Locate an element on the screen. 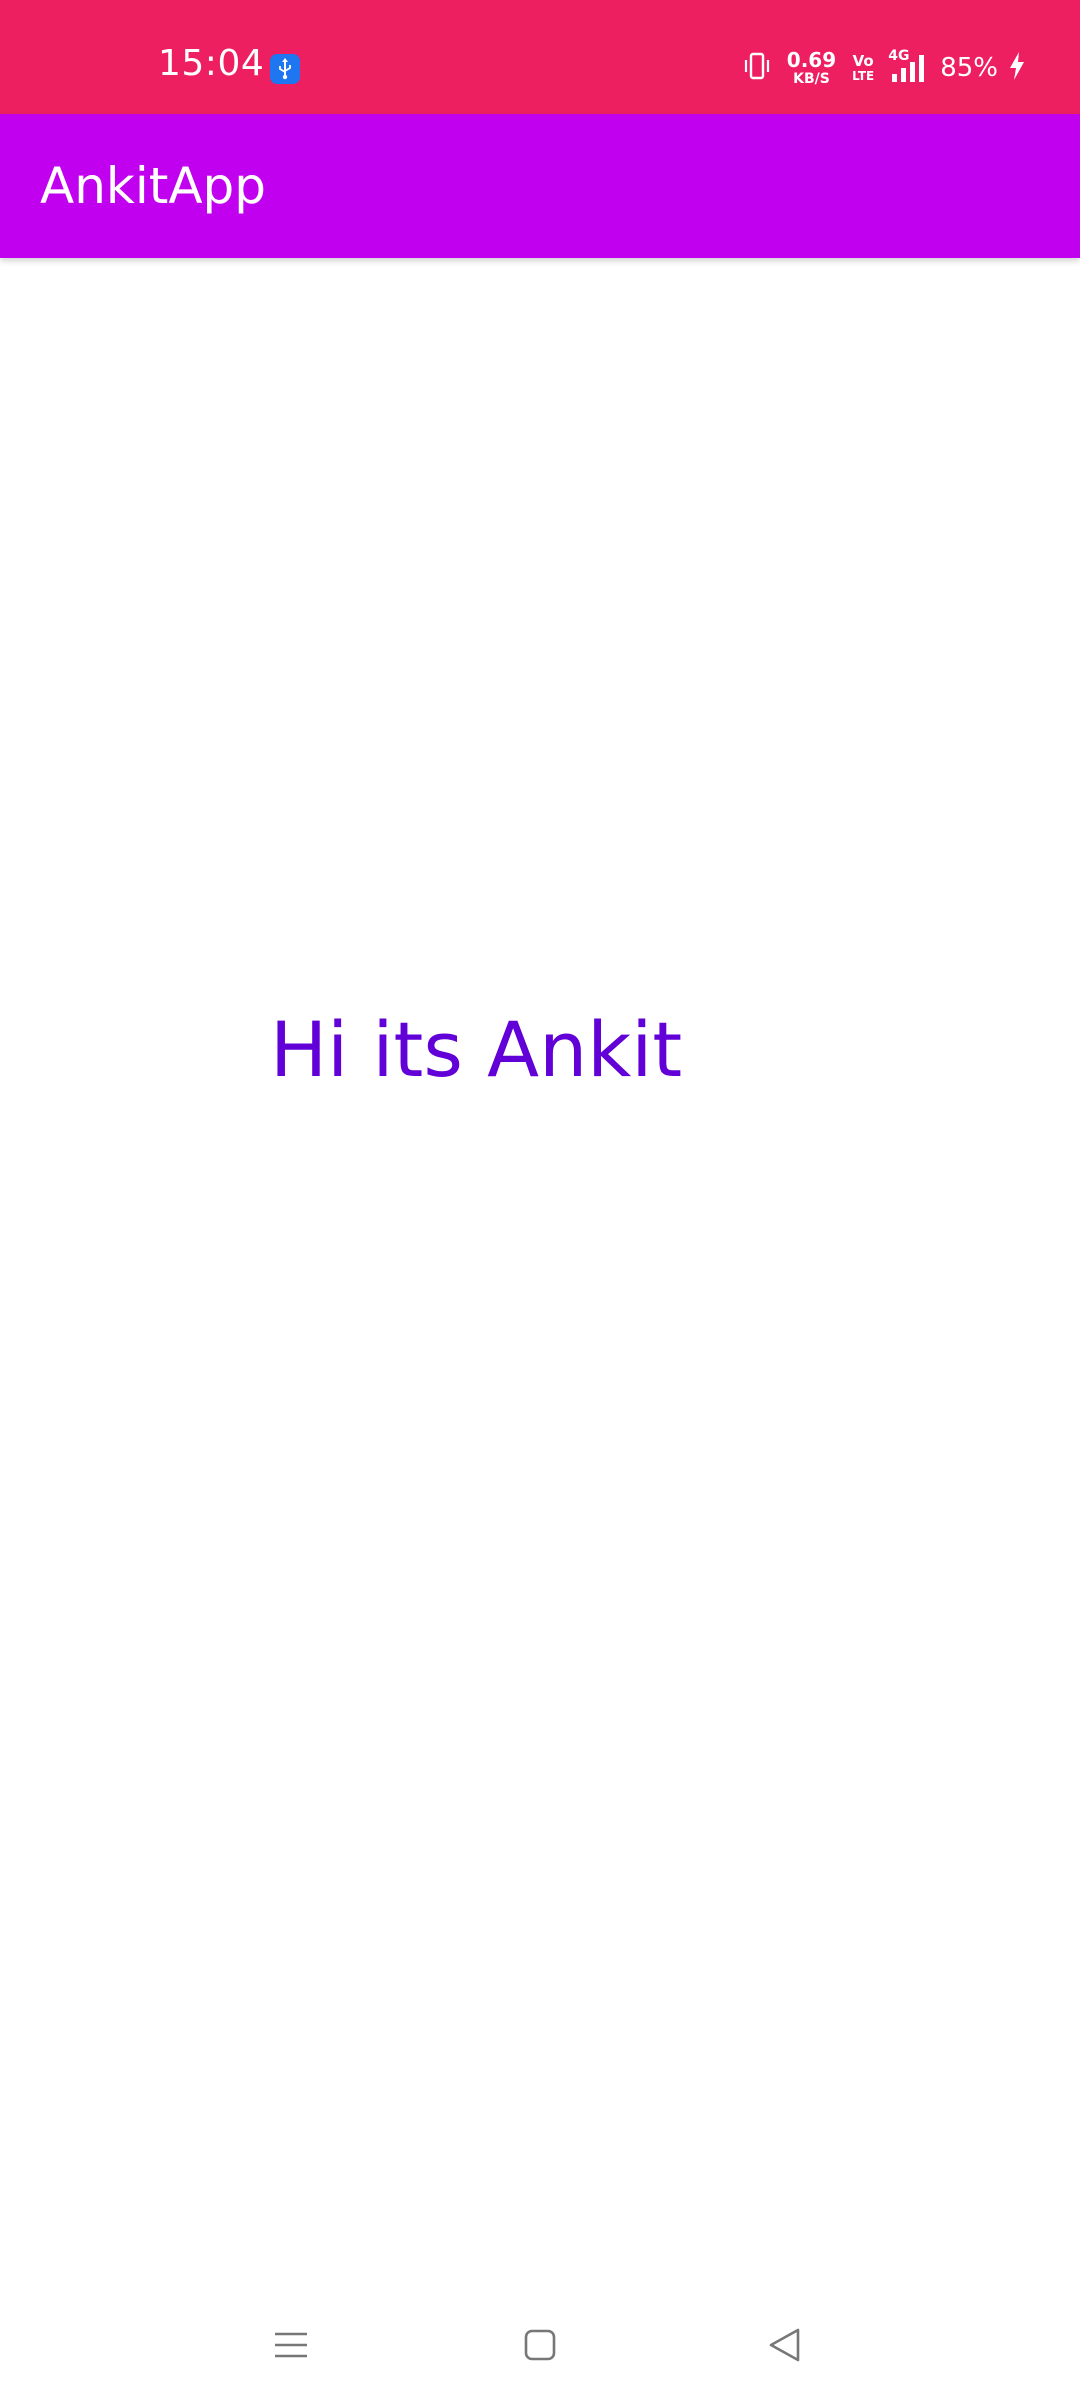 The height and width of the screenshot is (2400, 1080). vibrate-icon is located at coordinates (757, 68).